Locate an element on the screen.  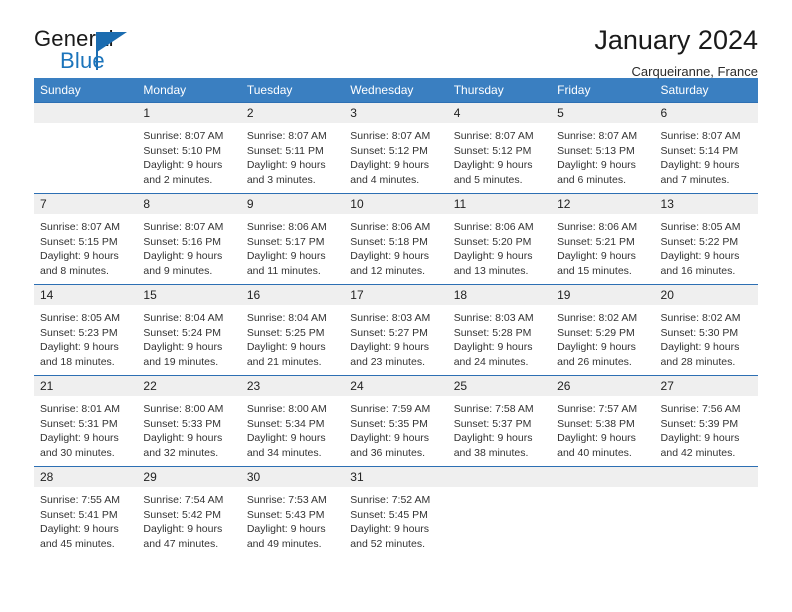
sunrise-text: Sunrise: 7:59 AM is located at coordinates (390, 409).